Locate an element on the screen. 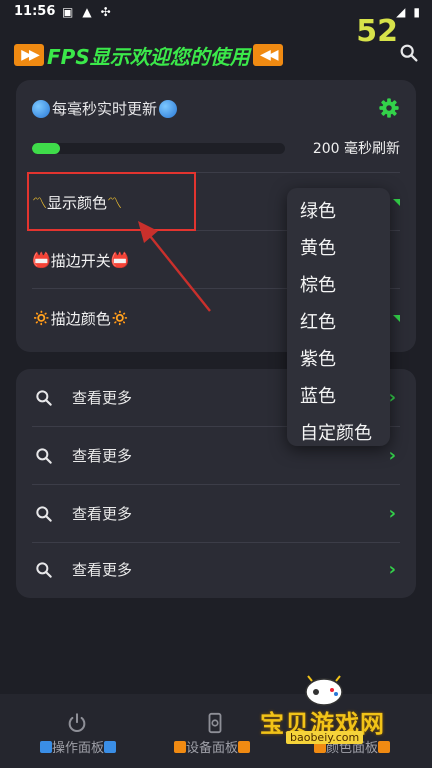  photo-icon: ▣ is located at coordinates (68, 12).